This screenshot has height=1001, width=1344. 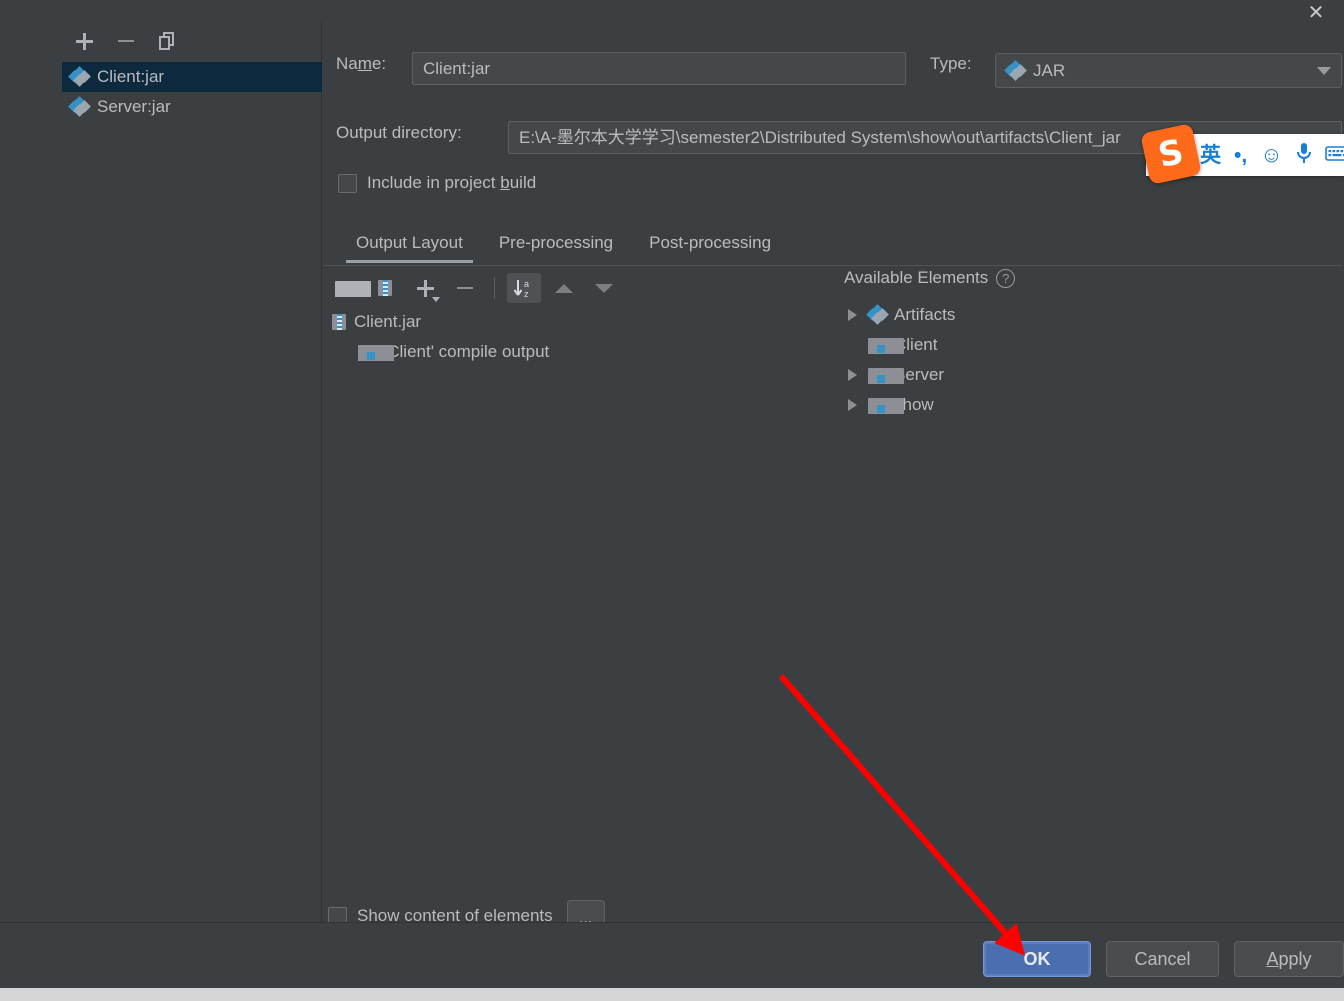 I want to click on include-in-project-build-checkbox: Include in project build, so click(x=437, y=183).